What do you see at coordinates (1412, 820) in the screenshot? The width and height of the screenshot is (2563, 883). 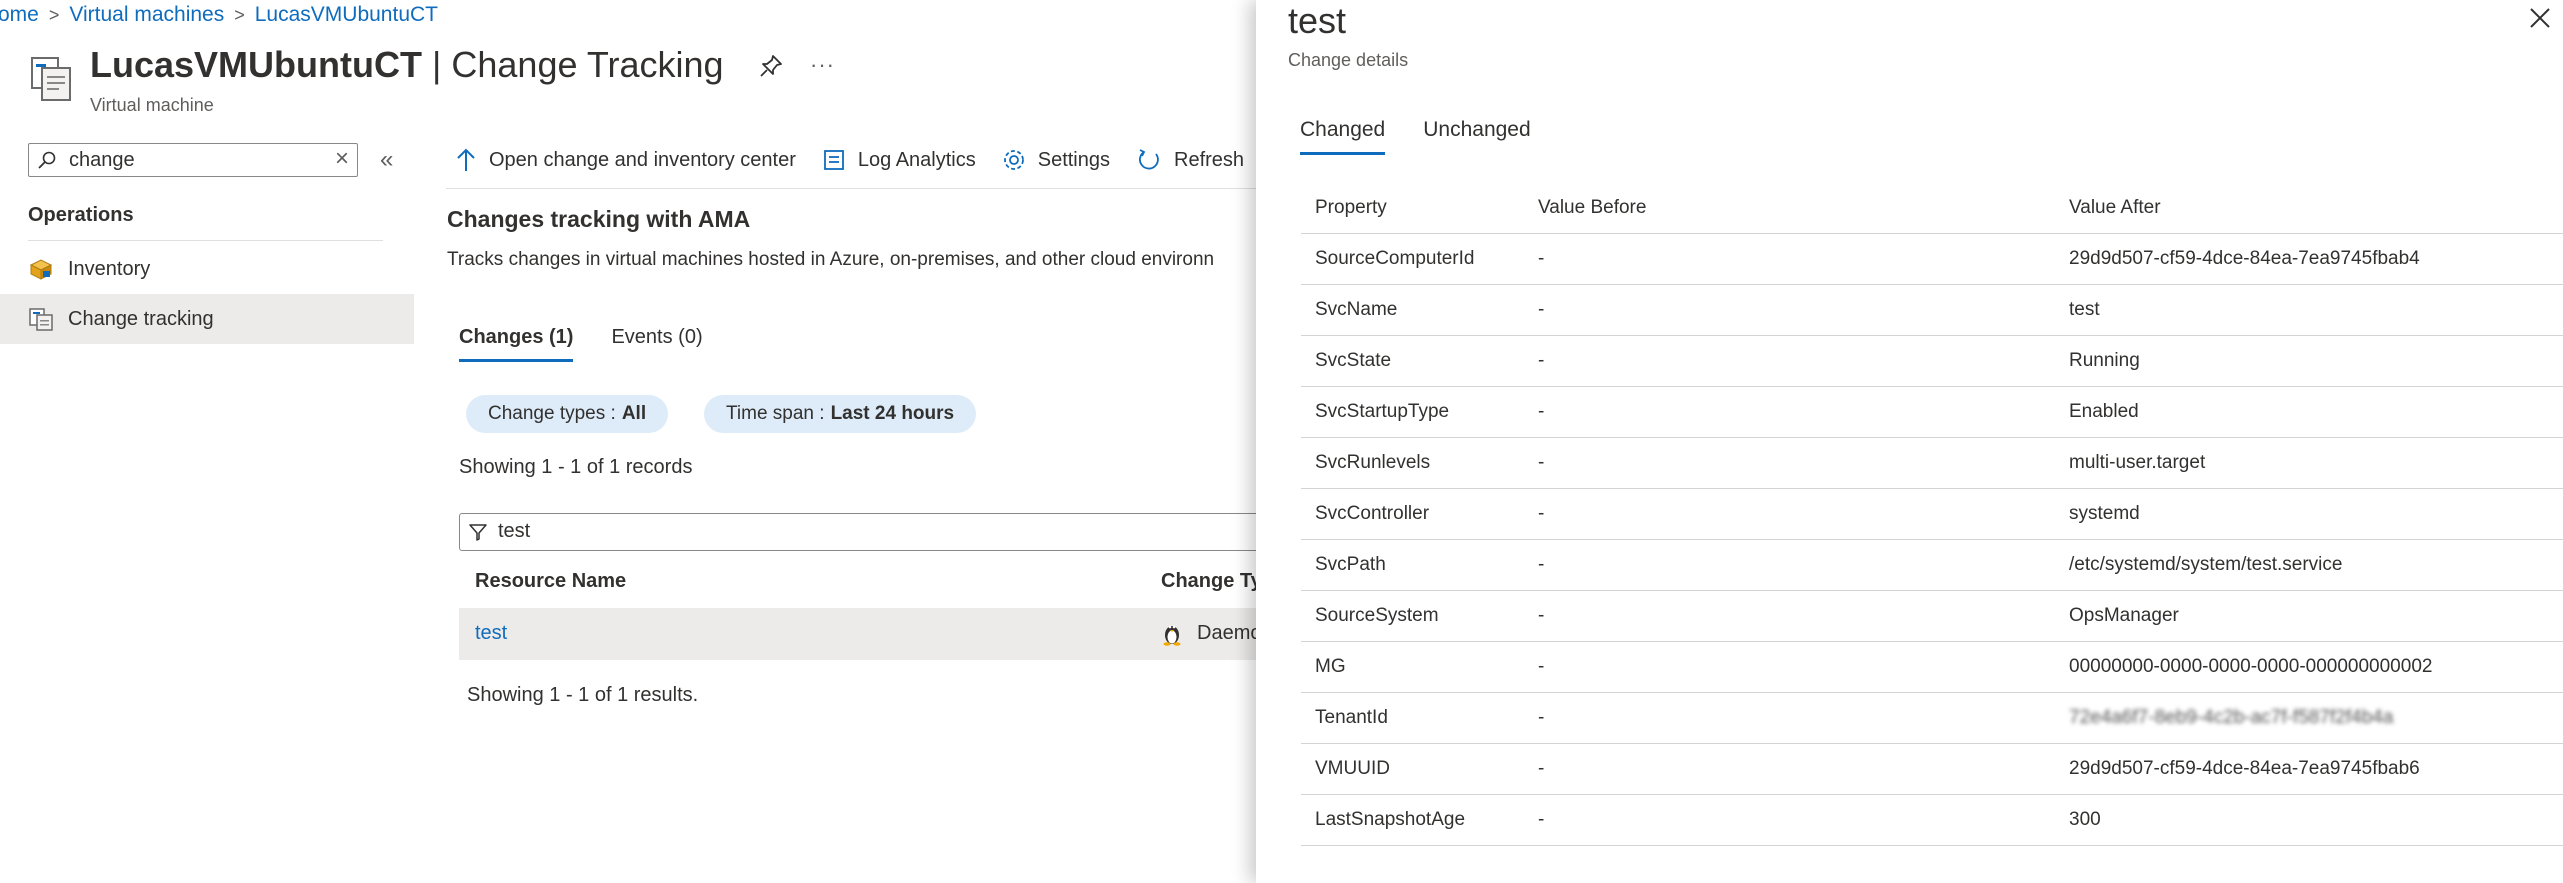 I see `property-cell: LastSnapshotAge` at bounding box center [1412, 820].